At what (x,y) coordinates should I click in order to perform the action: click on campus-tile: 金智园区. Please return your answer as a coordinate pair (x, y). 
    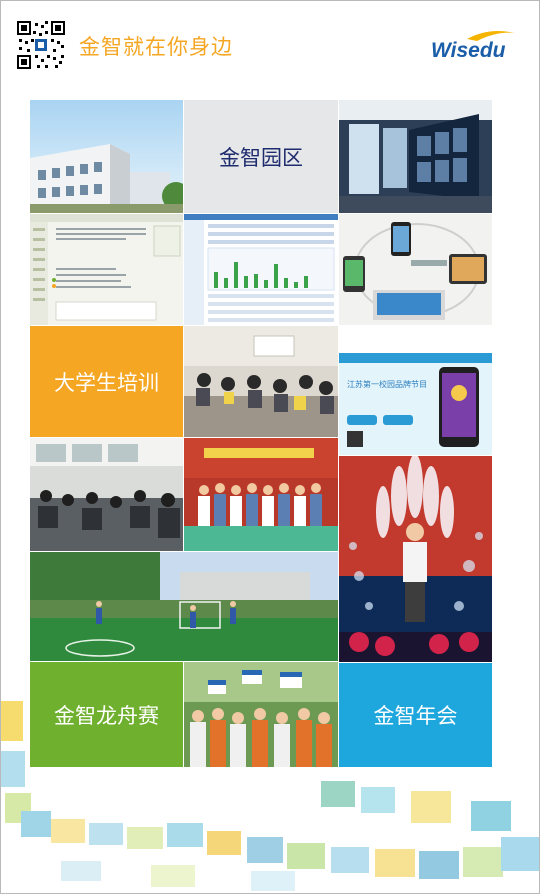
    Looking at the image, I should click on (261, 156).